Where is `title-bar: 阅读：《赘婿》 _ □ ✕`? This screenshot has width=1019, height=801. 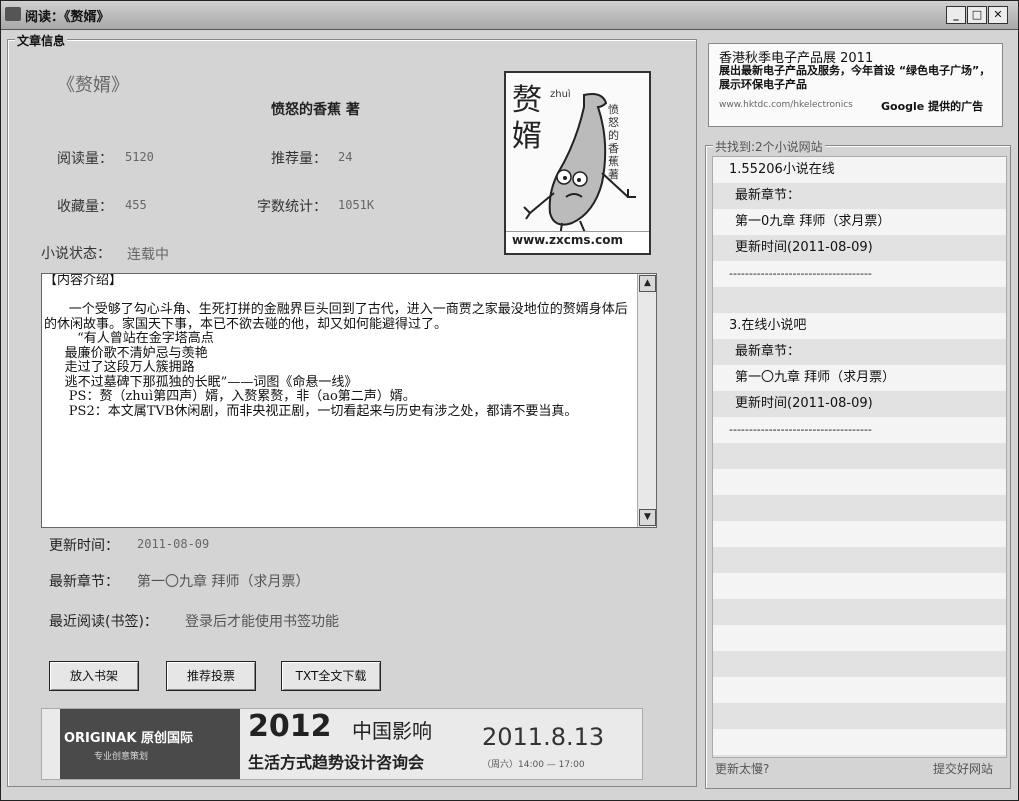
title-bar: 阅读：《赘婿》 _ □ ✕ is located at coordinates (509, 15).